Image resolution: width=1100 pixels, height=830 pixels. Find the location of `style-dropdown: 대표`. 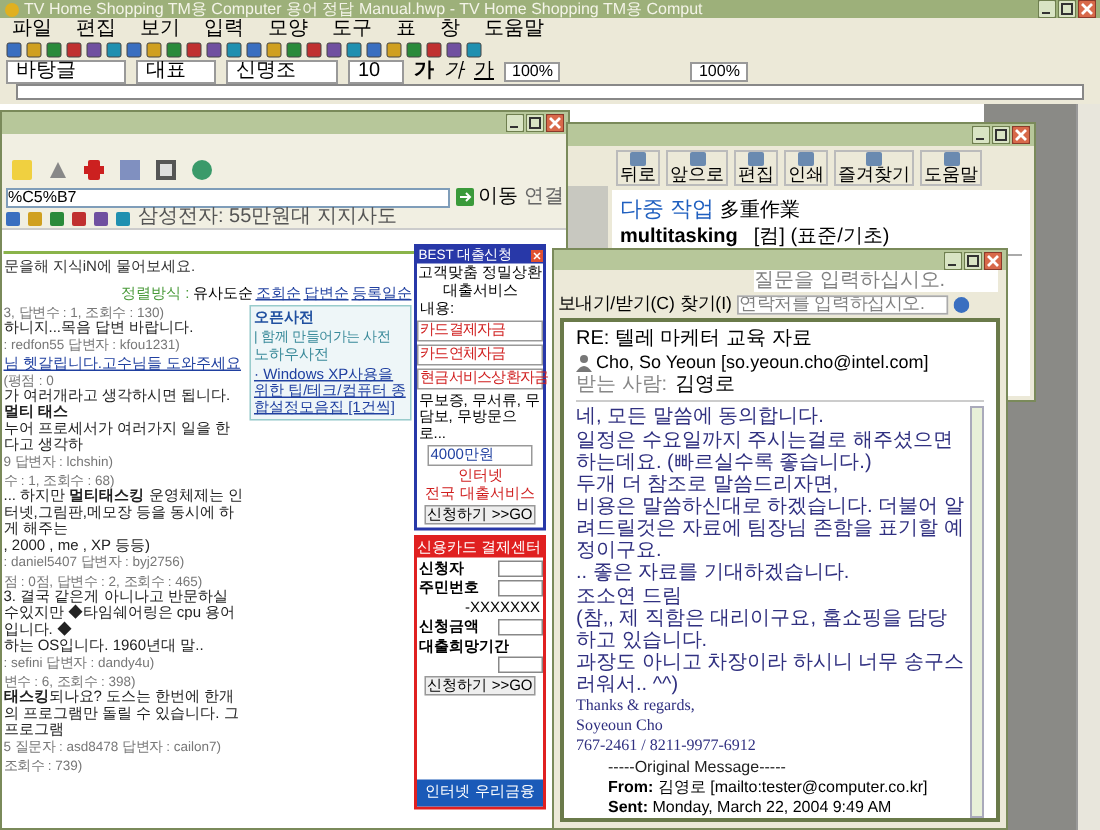

style-dropdown: 대표 is located at coordinates (176, 71).